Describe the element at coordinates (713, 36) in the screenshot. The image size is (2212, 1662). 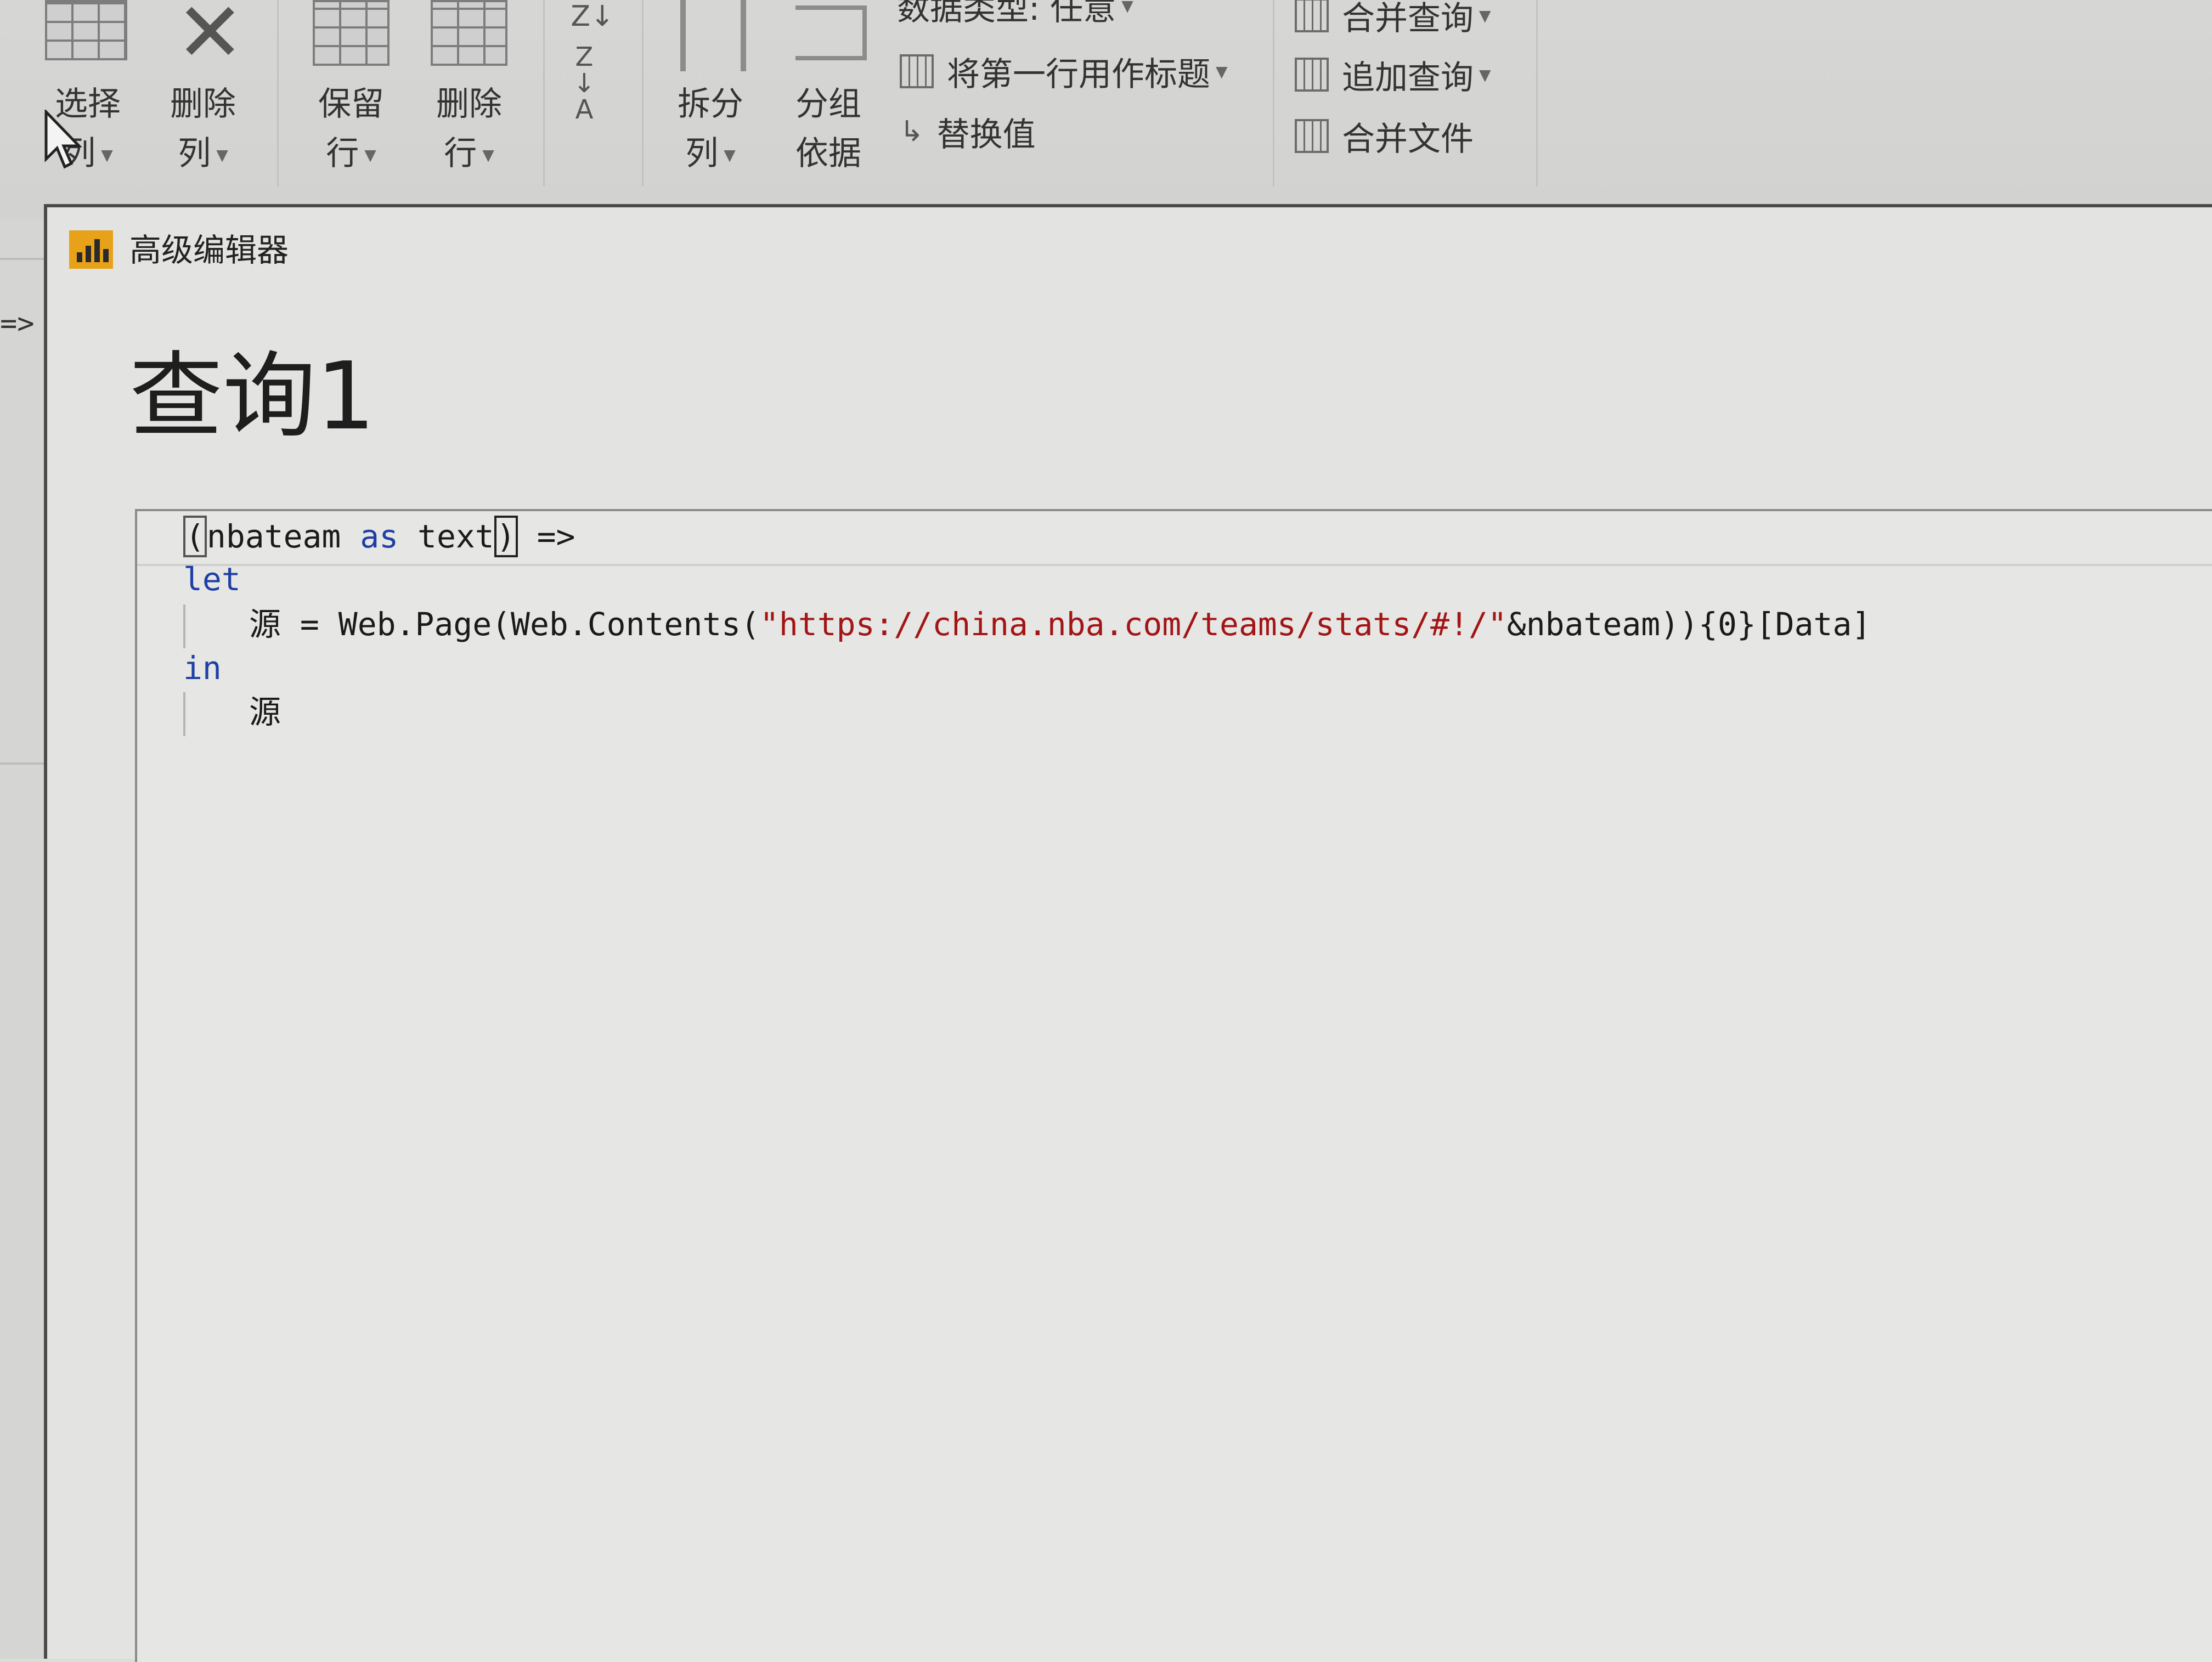
I see `split-column-icon` at that location.